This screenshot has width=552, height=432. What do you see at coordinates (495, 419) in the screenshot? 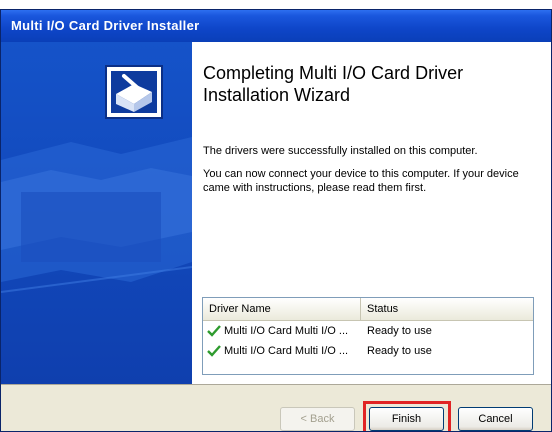
I see `cancel-button: Cancel` at bounding box center [495, 419].